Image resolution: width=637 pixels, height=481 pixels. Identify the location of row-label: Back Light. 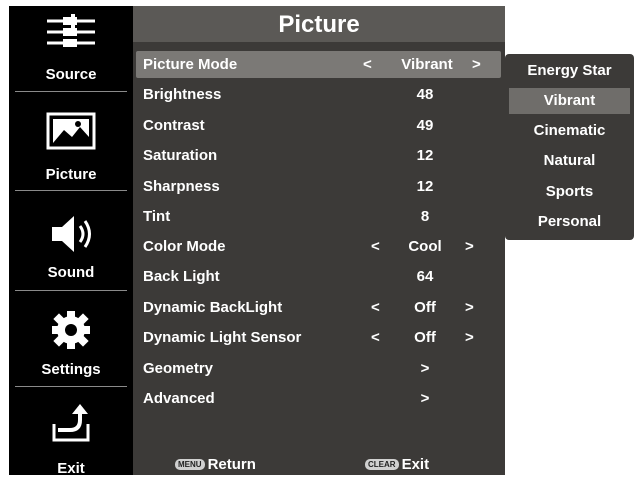
(181, 276).